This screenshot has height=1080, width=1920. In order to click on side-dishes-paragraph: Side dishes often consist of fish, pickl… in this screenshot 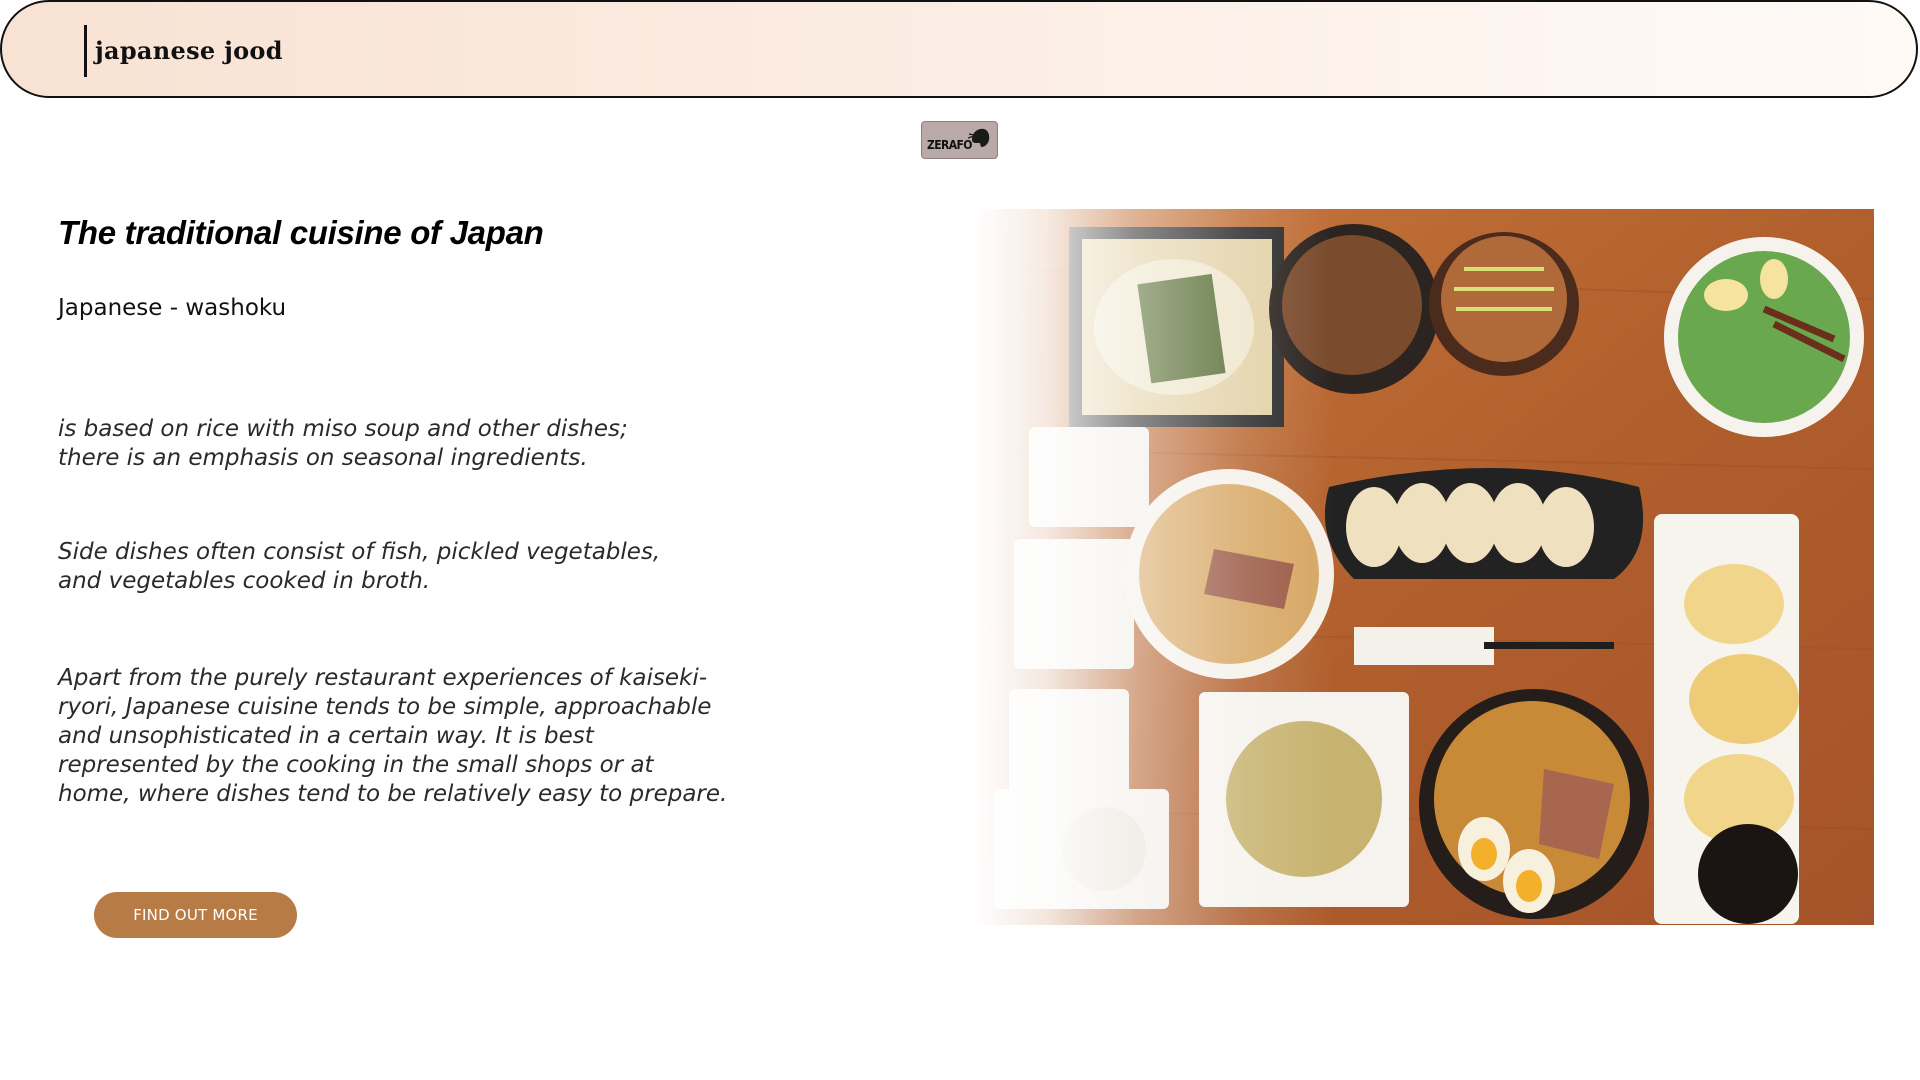, I will do `click(359, 566)`.